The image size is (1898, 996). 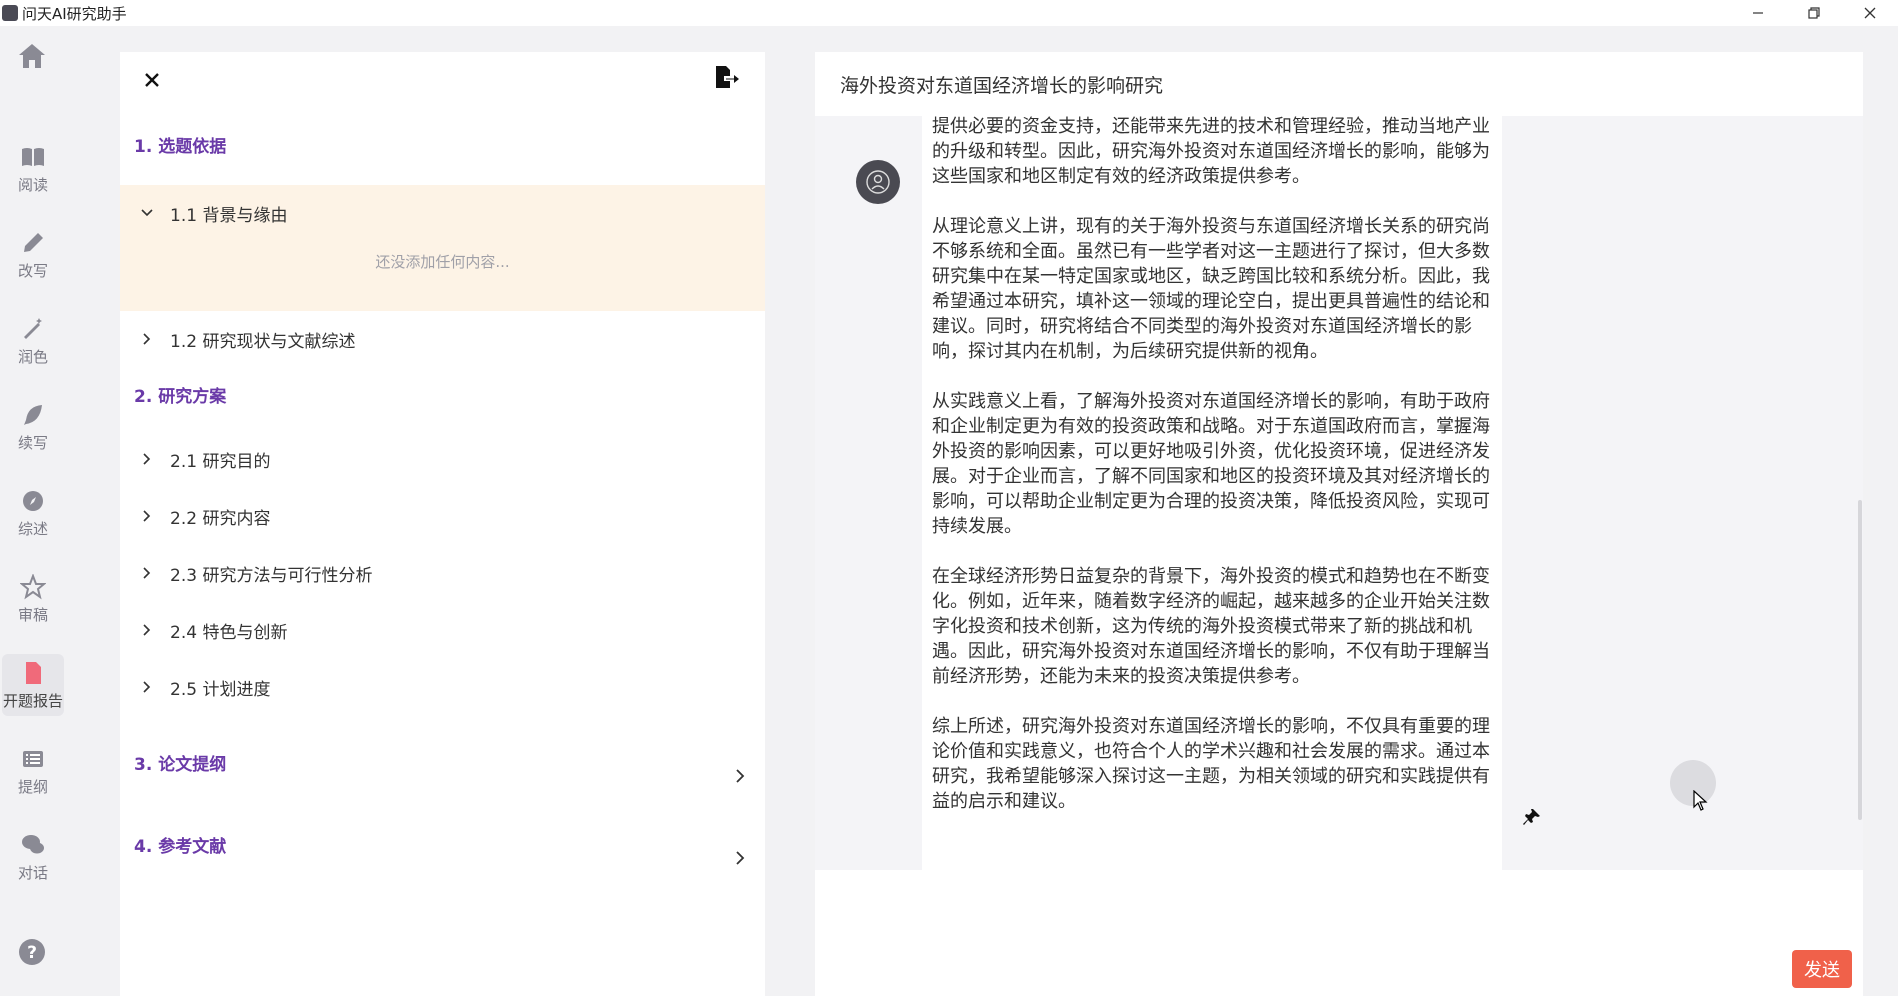 I want to click on subsection-label: 2.1 研究目的, so click(x=220, y=461).